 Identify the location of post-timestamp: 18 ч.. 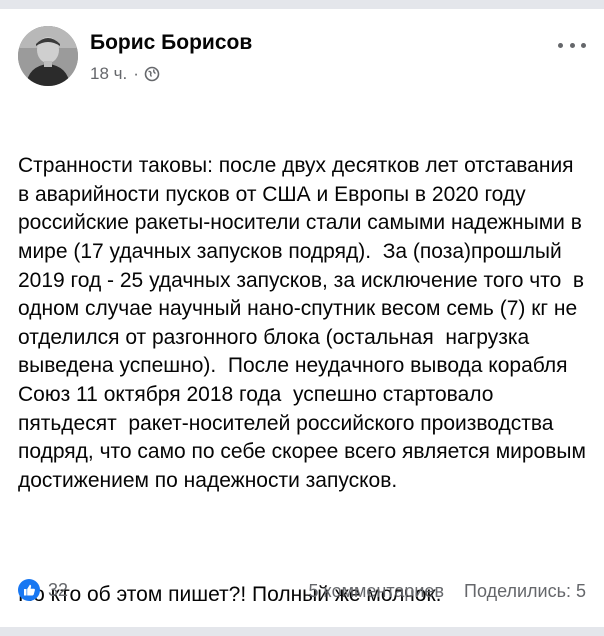
(108, 74).